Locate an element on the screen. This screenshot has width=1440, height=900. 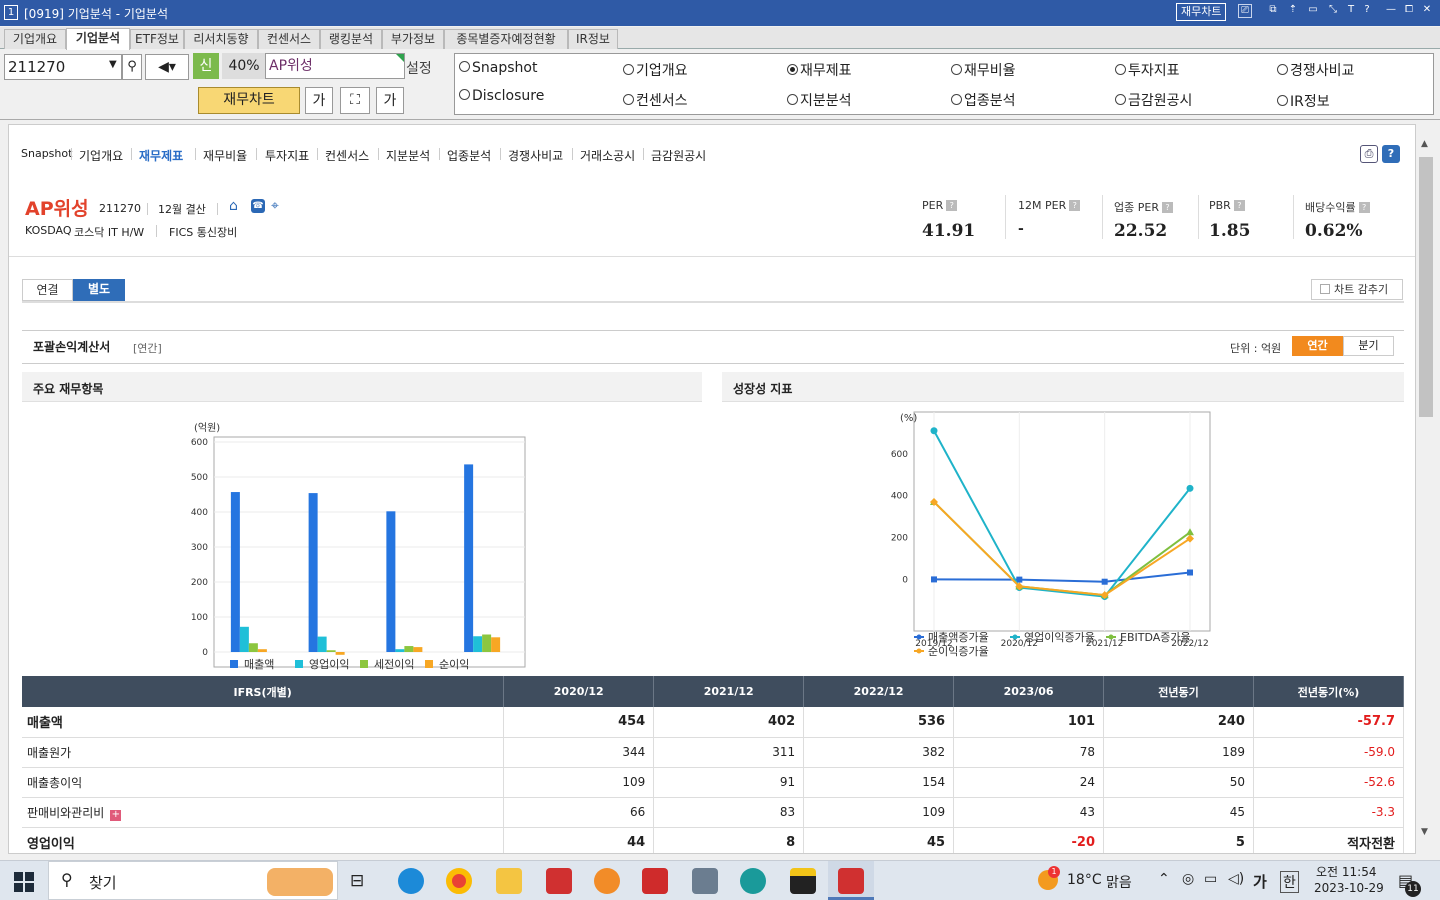
subnav-financial-statements: 재무제표 is located at coordinates (161, 155).